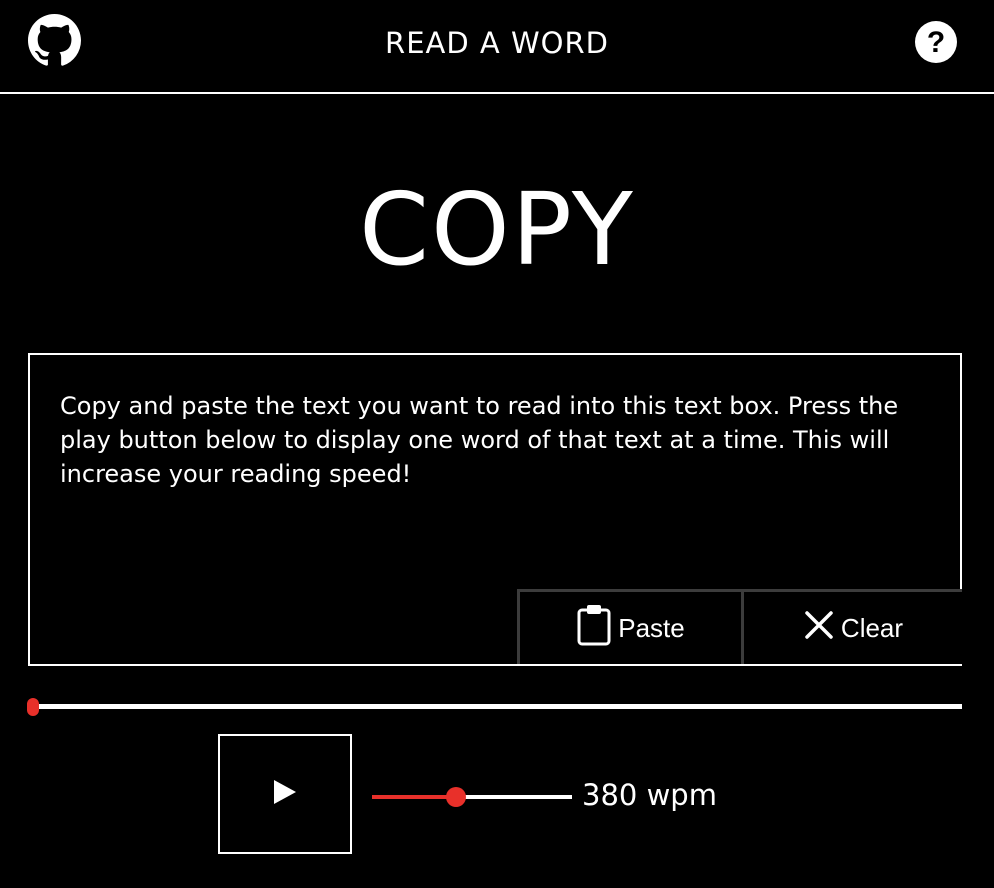 The width and height of the screenshot is (994, 888). Describe the element at coordinates (822, 628) in the screenshot. I see `close-icon` at that location.